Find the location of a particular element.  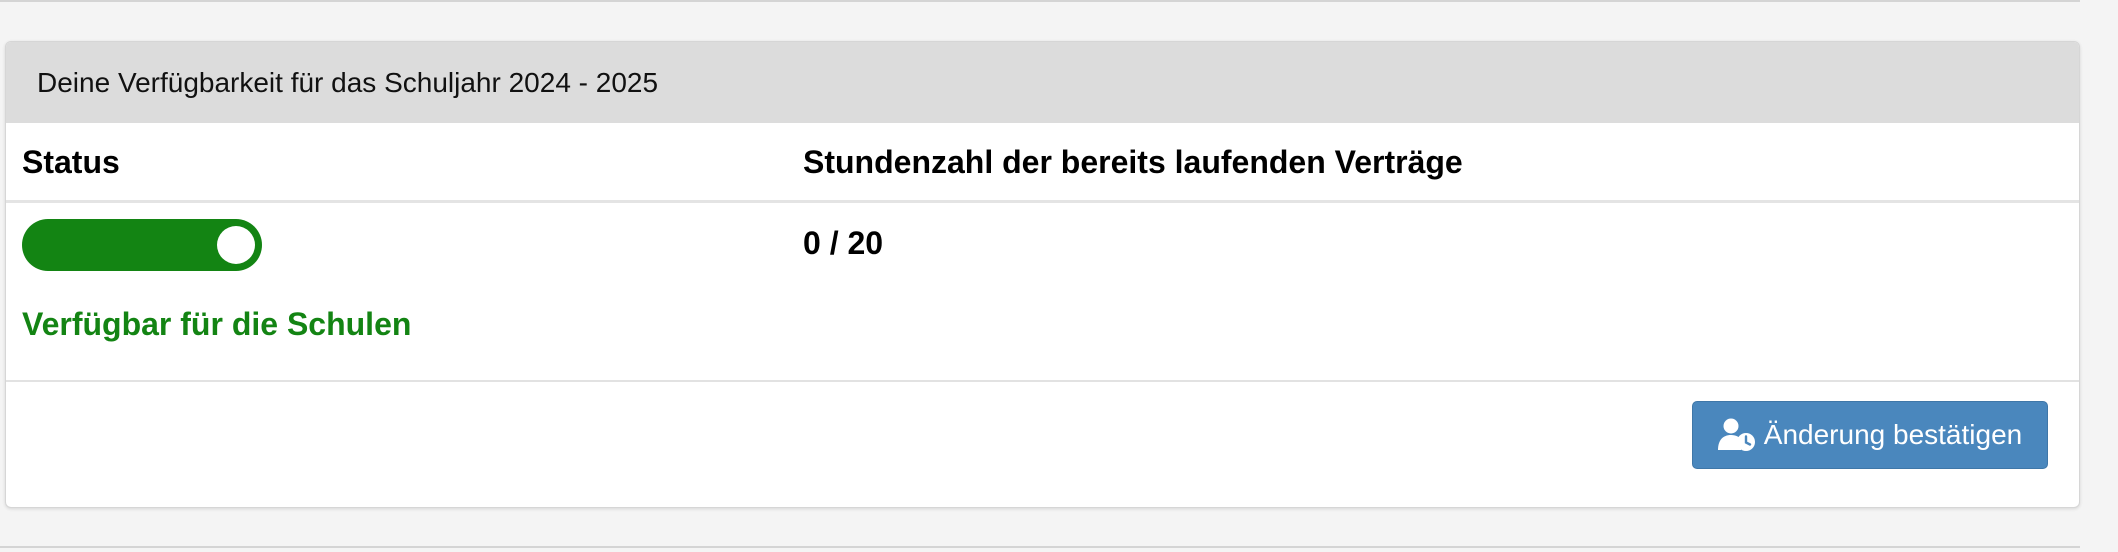

top-divider is located at coordinates (1040, 1).